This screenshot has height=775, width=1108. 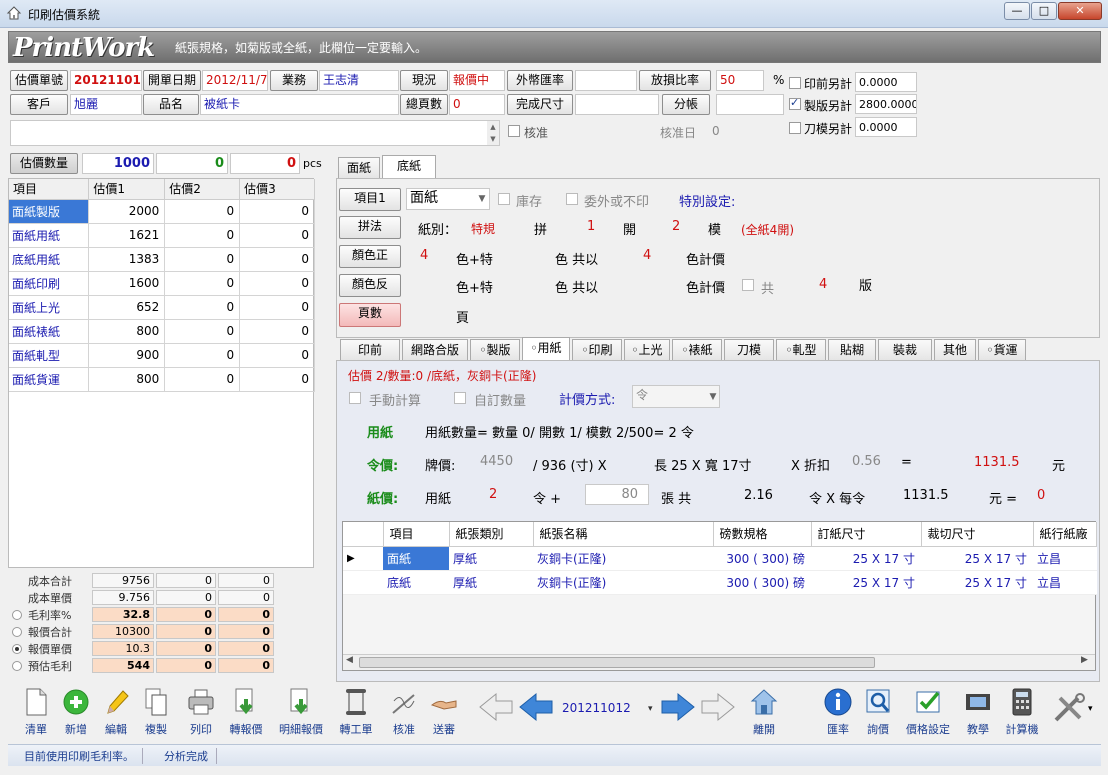 What do you see at coordinates (977, 582) in the screenshot?
I see `row-cut-size: 25 X 17 寸` at bounding box center [977, 582].